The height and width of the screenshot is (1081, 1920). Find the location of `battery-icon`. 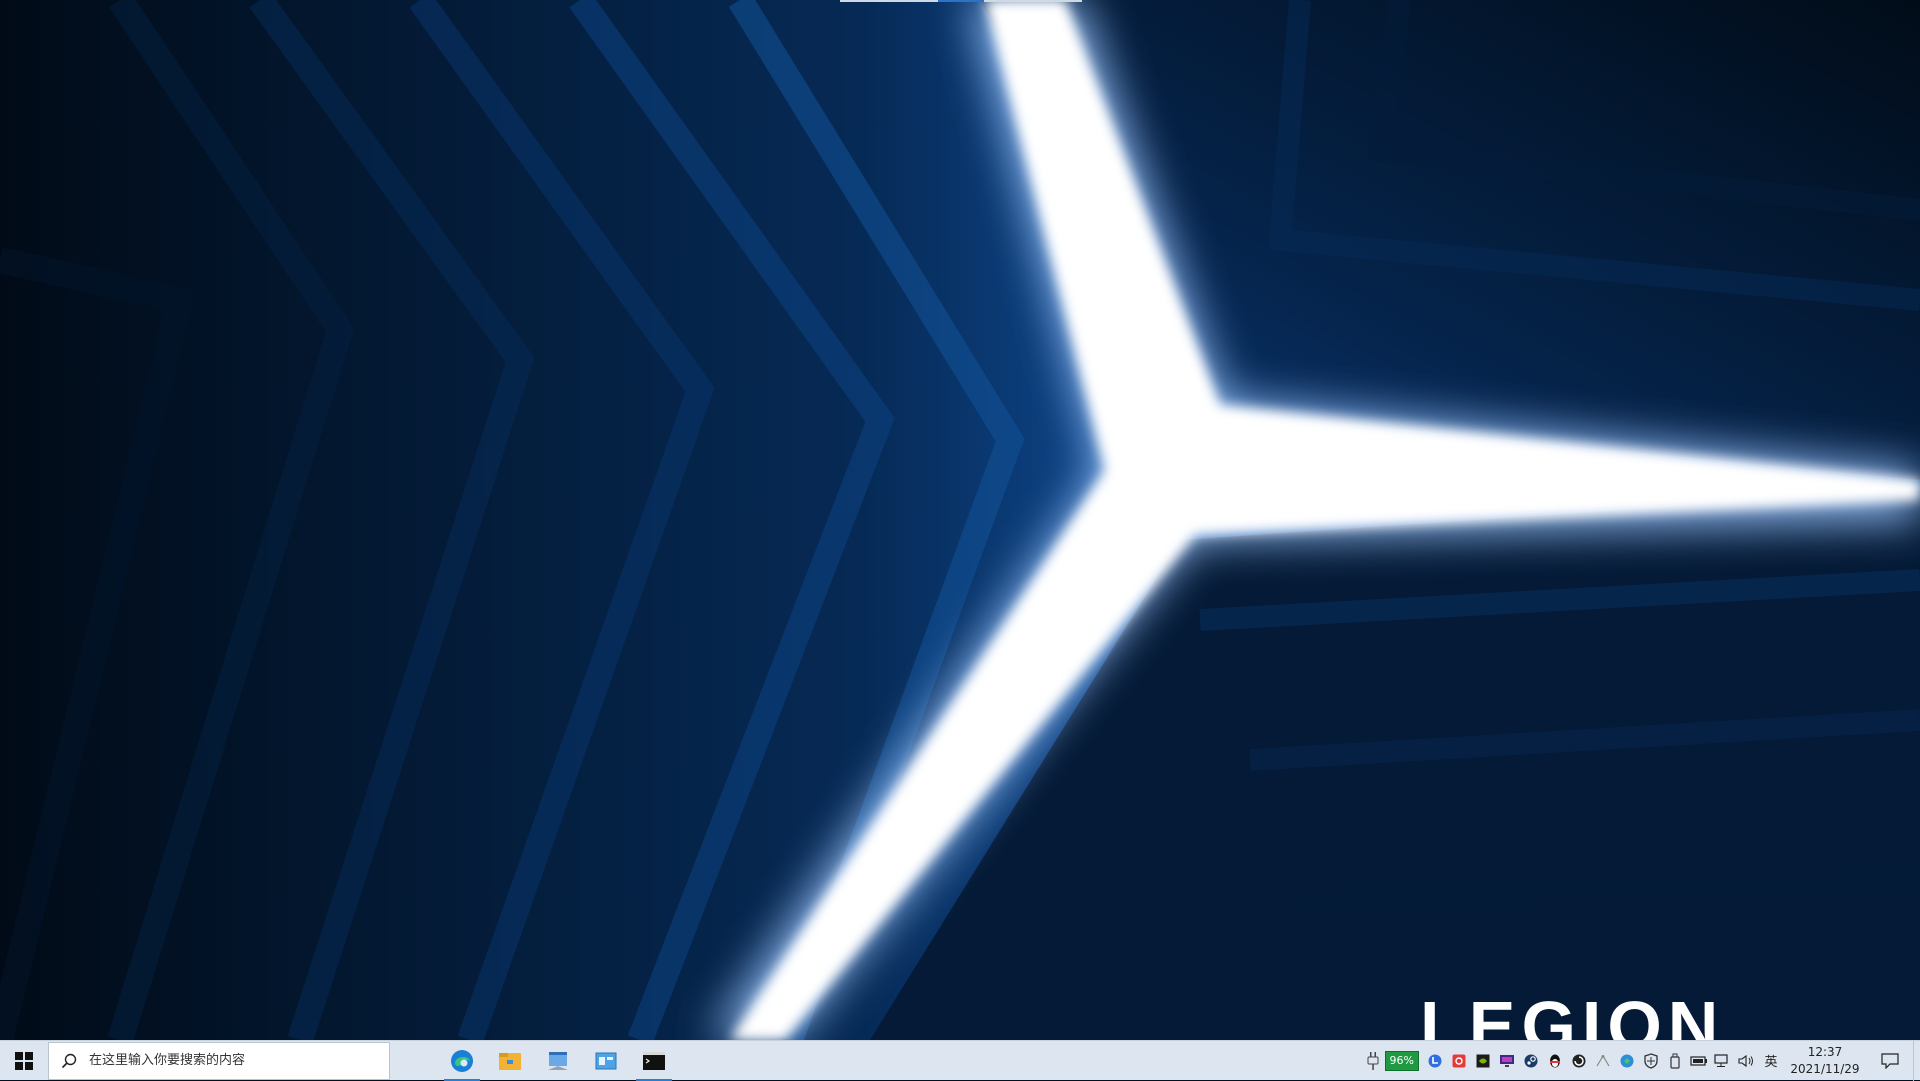

battery-icon is located at coordinates (1698, 1060).